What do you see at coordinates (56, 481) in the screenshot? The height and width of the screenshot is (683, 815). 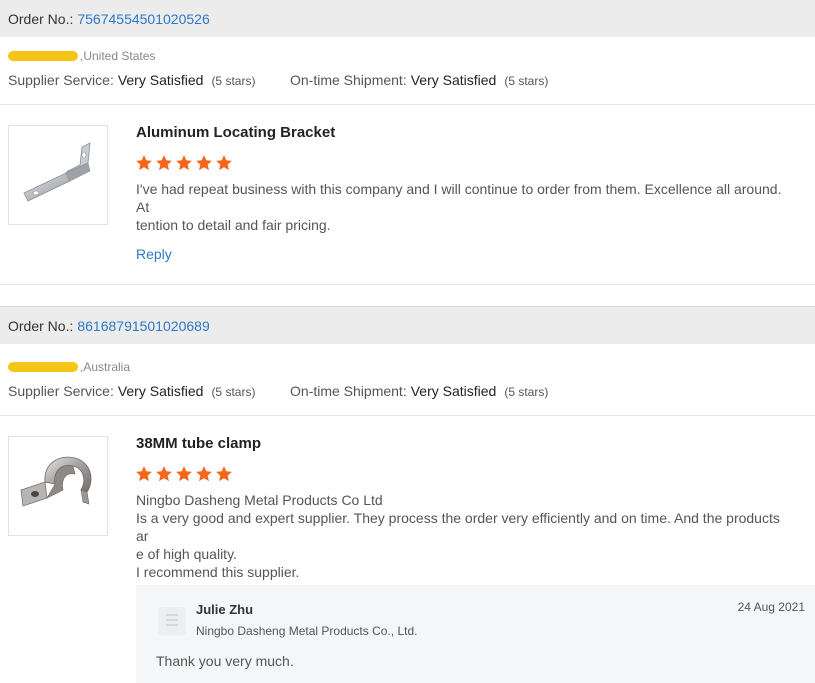 I see `tube-clamp-image` at bounding box center [56, 481].